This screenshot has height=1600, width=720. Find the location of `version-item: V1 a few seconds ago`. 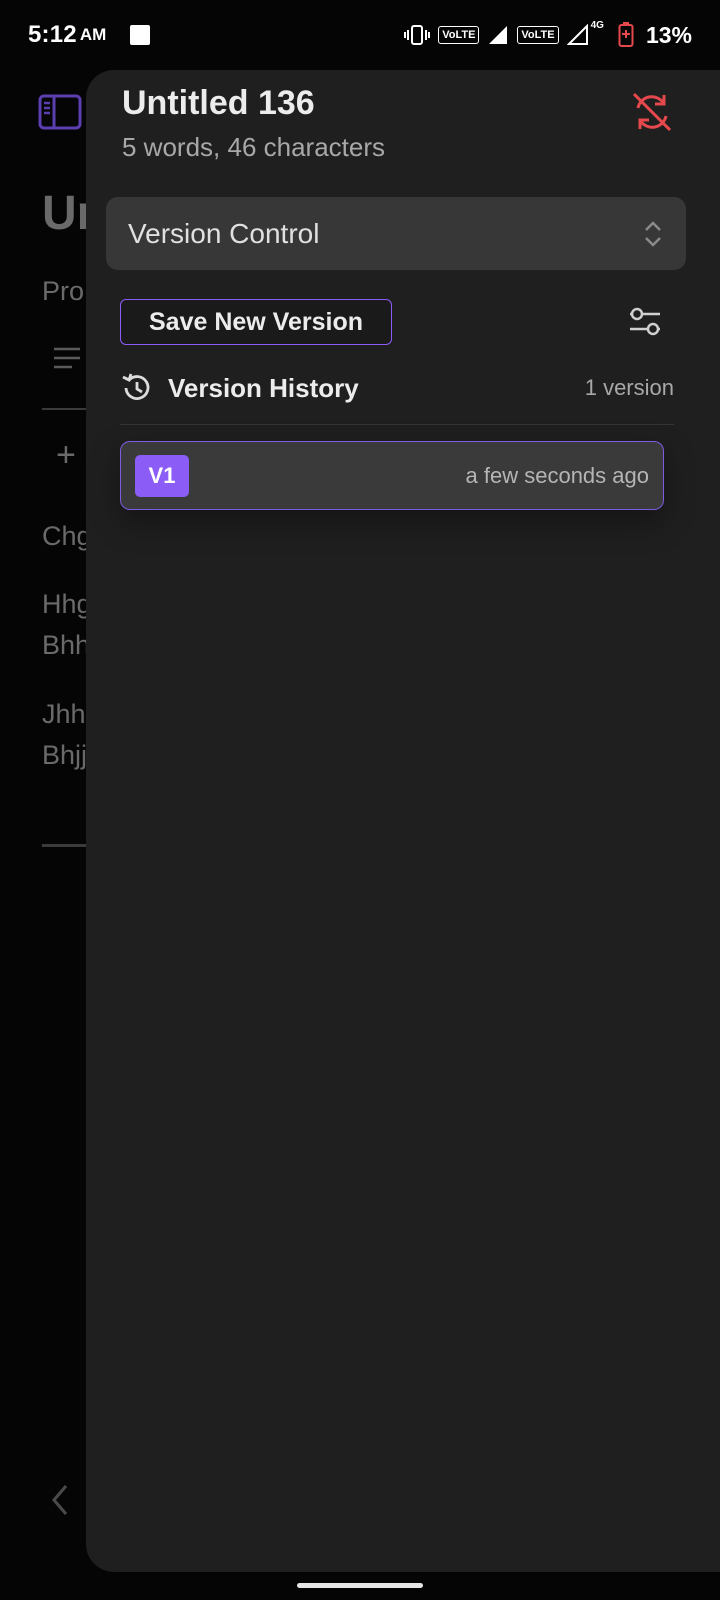

version-item: V1 a few seconds ago is located at coordinates (392, 475).